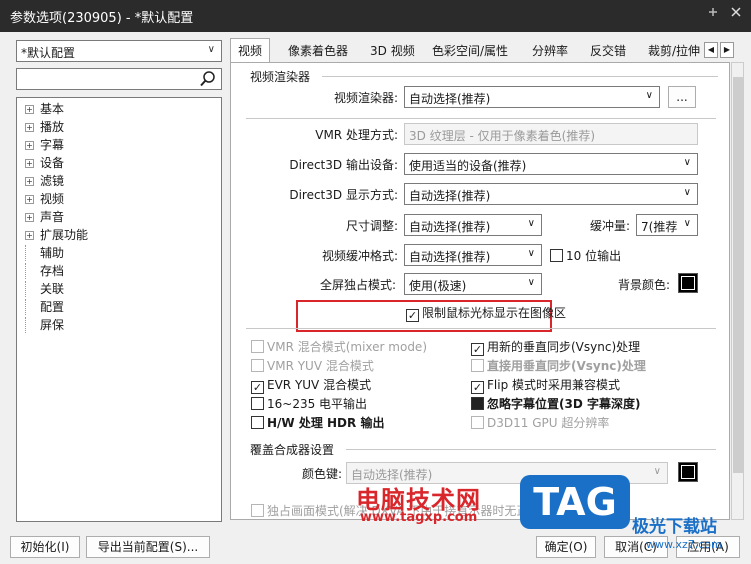 The image size is (751, 564). I want to click on scrollbar-thumb, so click(738, 275).